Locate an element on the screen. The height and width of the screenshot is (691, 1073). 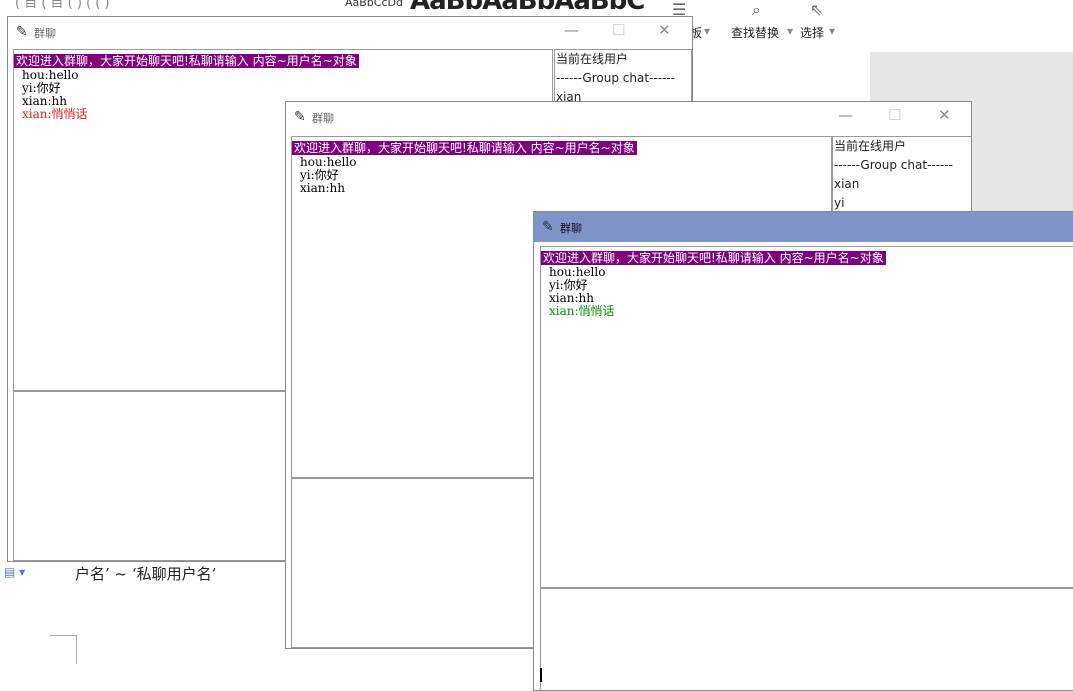
ribbon-menu-fragment: ( 目 ( 目 ( ) ( ( ) is located at coordinates (62, 5).